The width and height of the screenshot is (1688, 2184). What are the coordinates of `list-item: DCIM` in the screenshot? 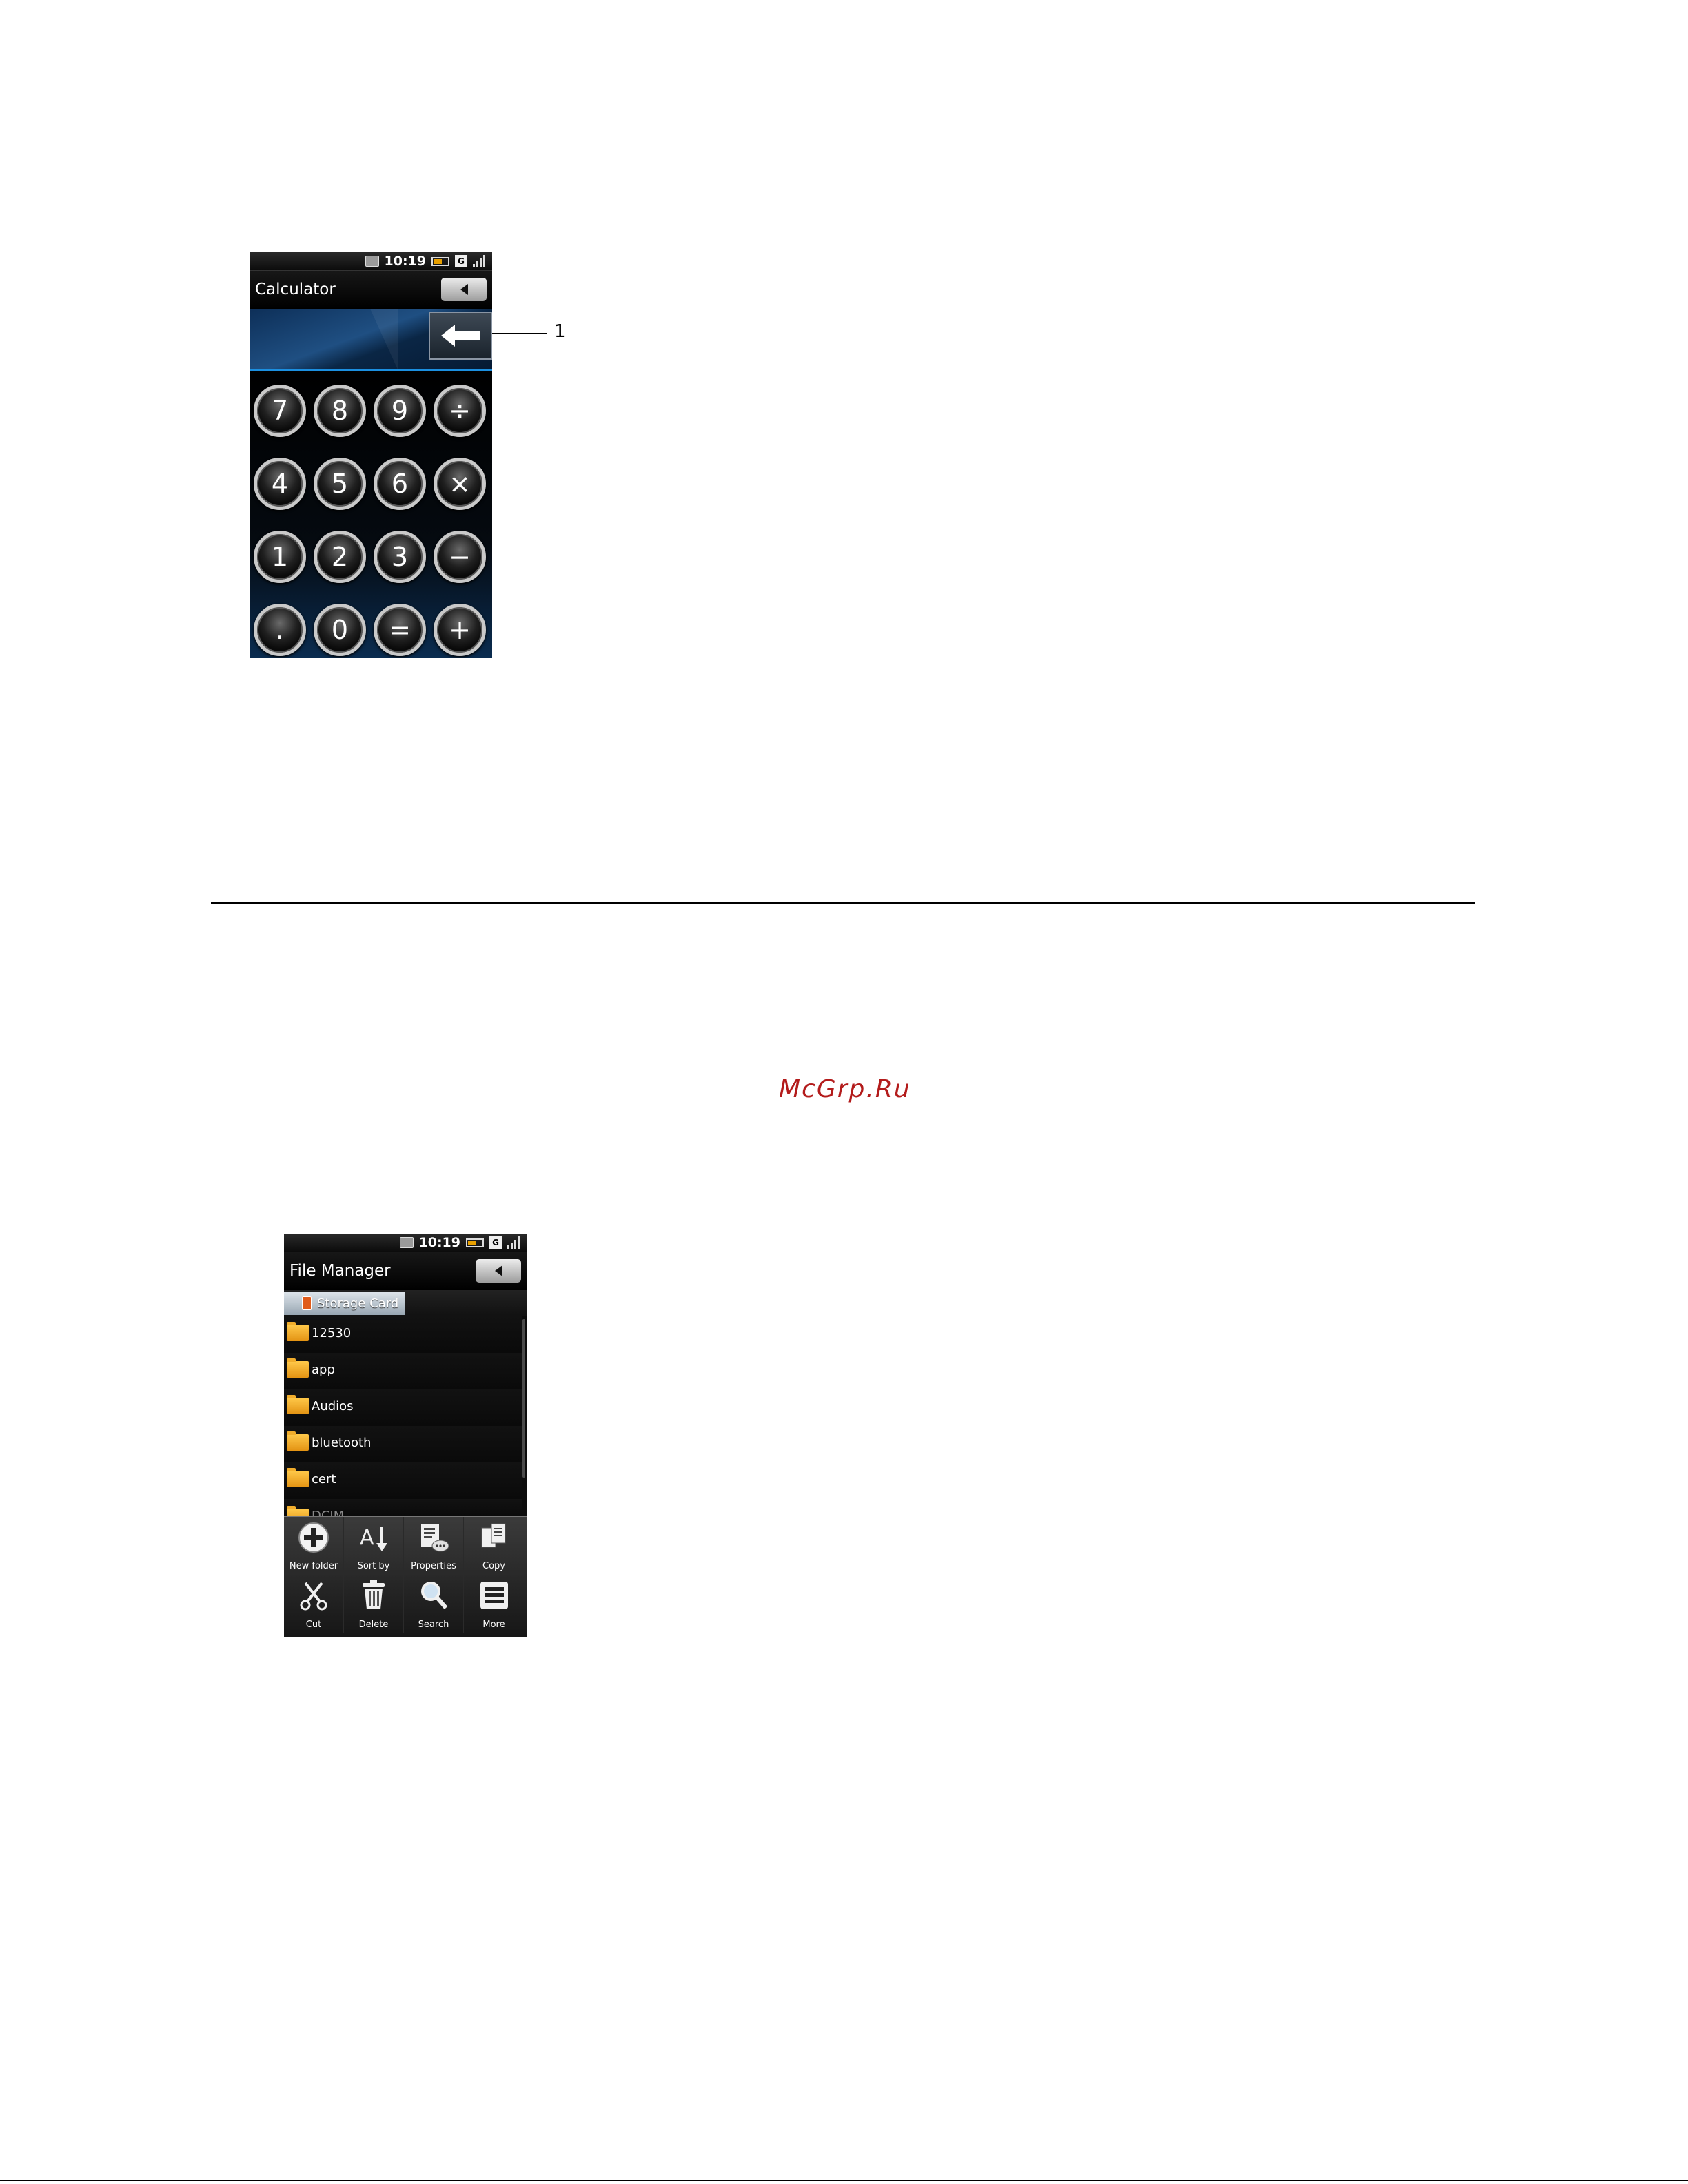 It's located at (403, 1507).